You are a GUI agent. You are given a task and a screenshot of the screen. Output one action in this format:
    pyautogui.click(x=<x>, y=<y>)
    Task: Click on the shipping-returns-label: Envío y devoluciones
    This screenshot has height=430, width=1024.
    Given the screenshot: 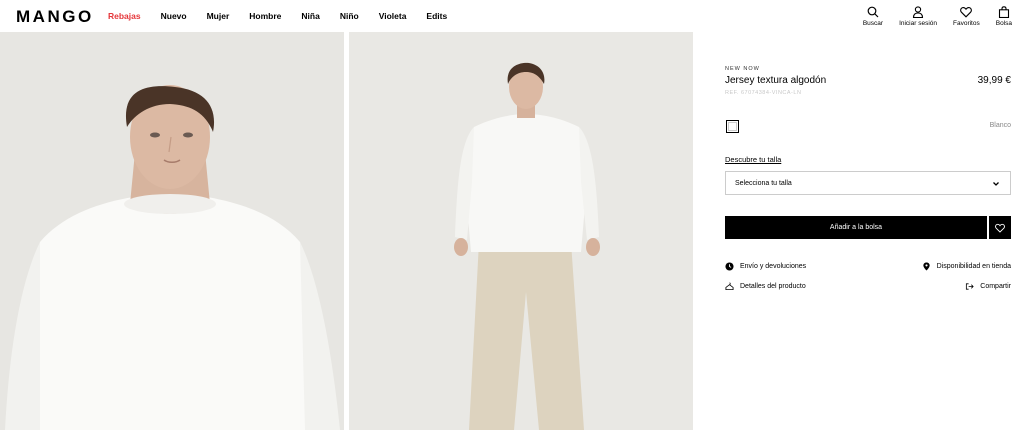 What is the action you would take?
    pyautogui.click(x=773, y=266)
    